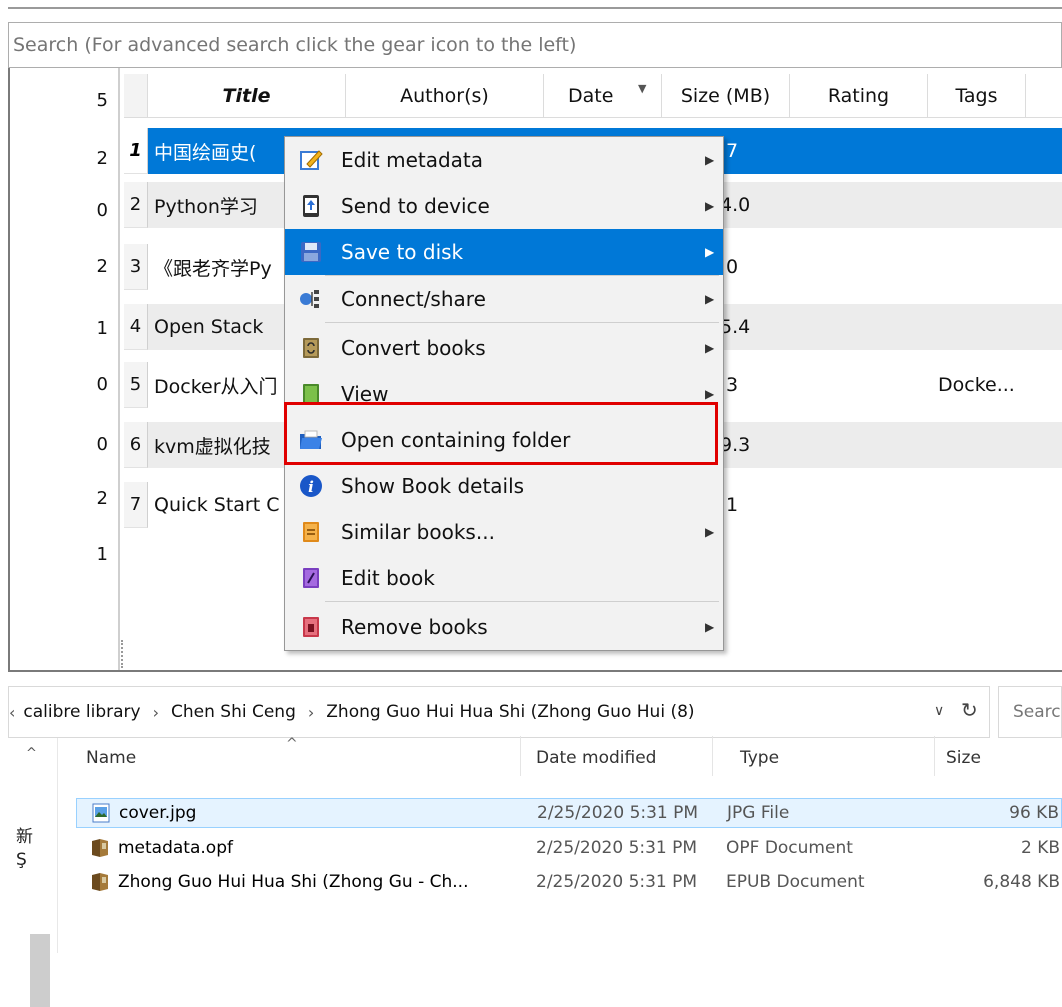 Image resolution: width=1062 pixels, height=1007 pixels. What do you see at coordinates (504, 252) in the screenshot?
I see `menu-item-save-to-disk: Save to disk ▶` at bounding box center [504, 252].